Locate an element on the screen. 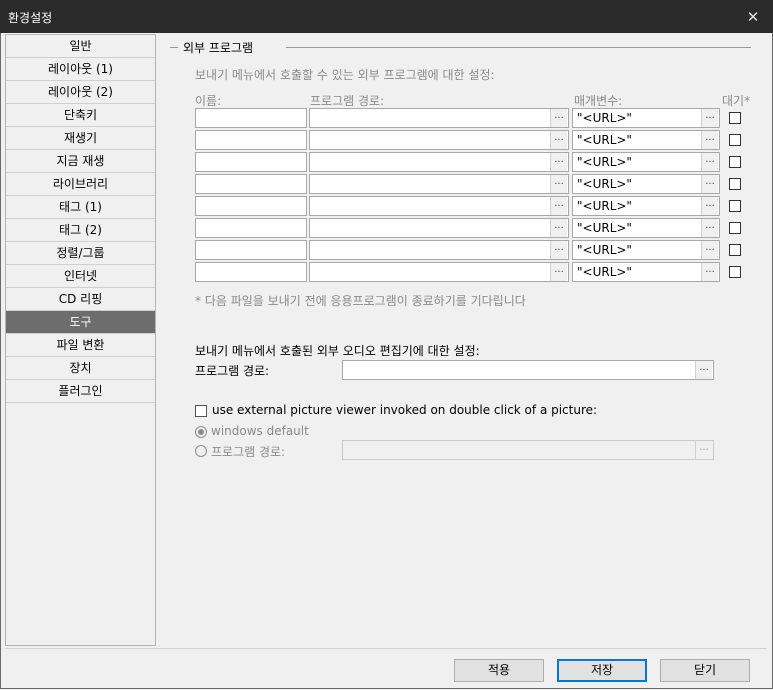 This screenshot has height=690, width=773. sidebar-item: 태그 (1) is located at coordinates (80, 207).